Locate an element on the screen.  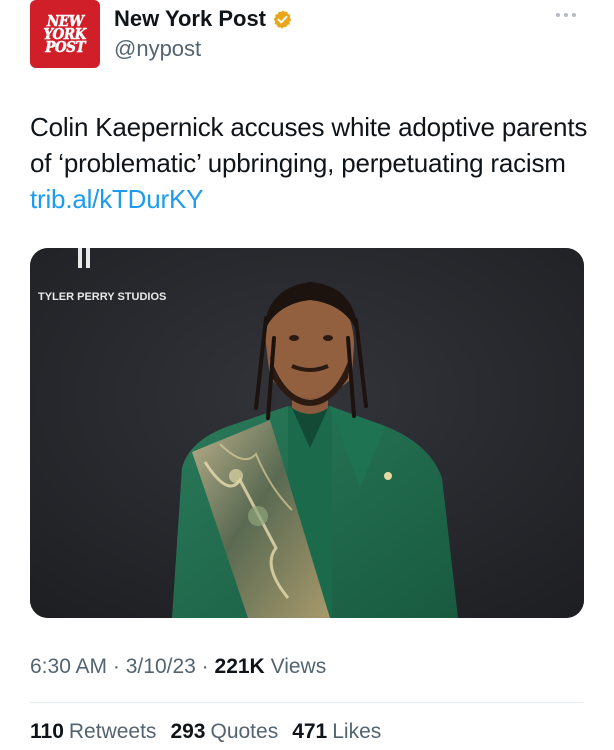
likes-stat: 471 Likes is located at coordinates (336, 732).